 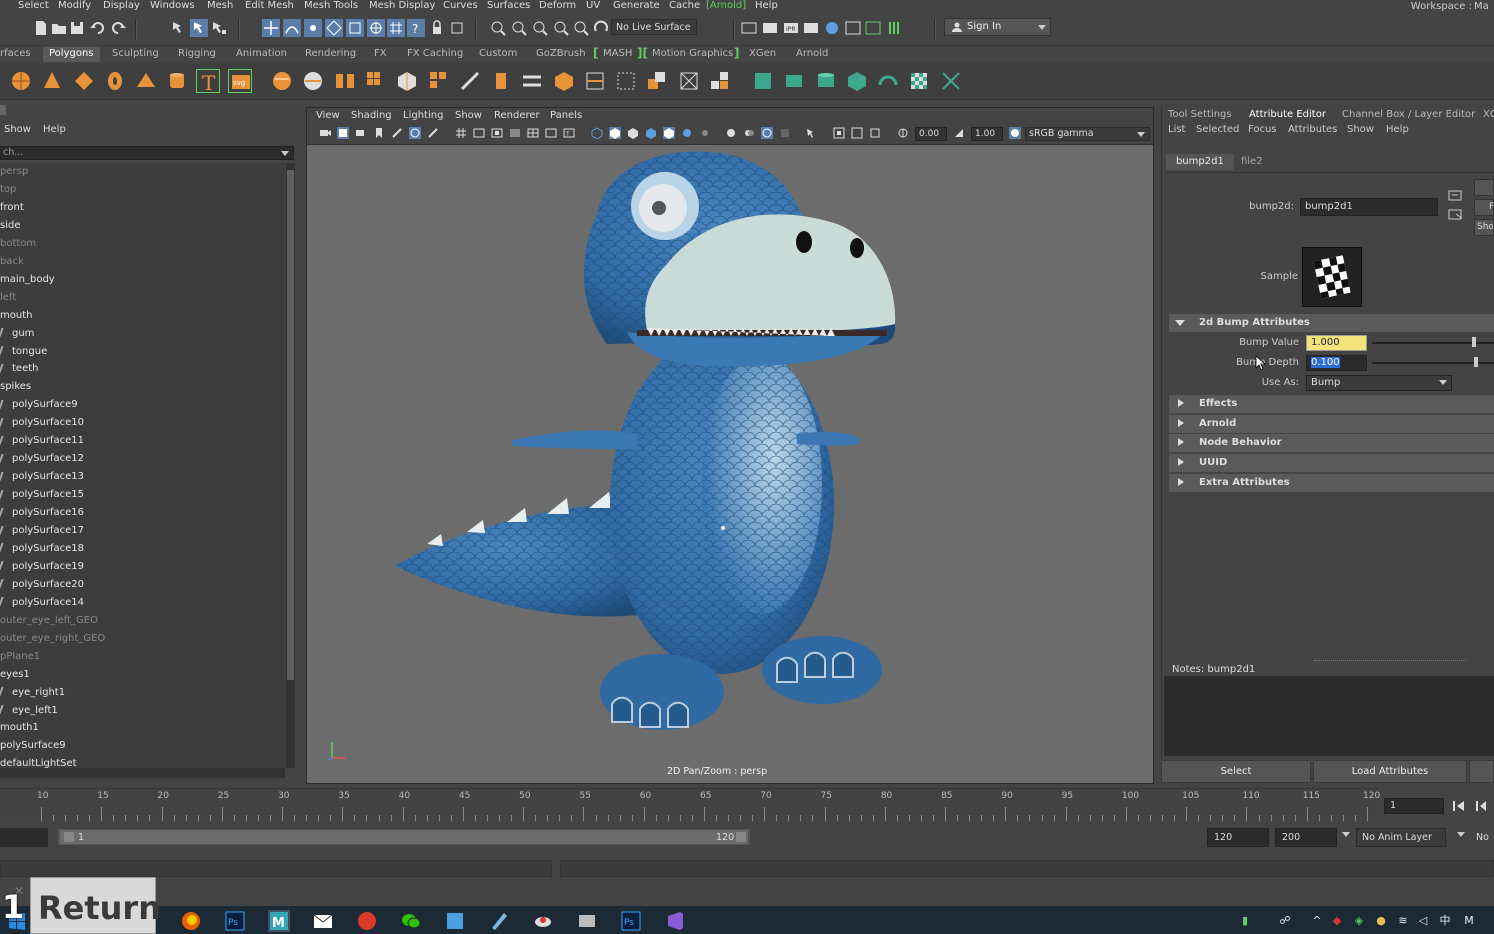 What do you see at coordinates (1245, 921) in the screenshot?
I see `battery-tray-icon: ▮` at bounding box center [1245, 921].